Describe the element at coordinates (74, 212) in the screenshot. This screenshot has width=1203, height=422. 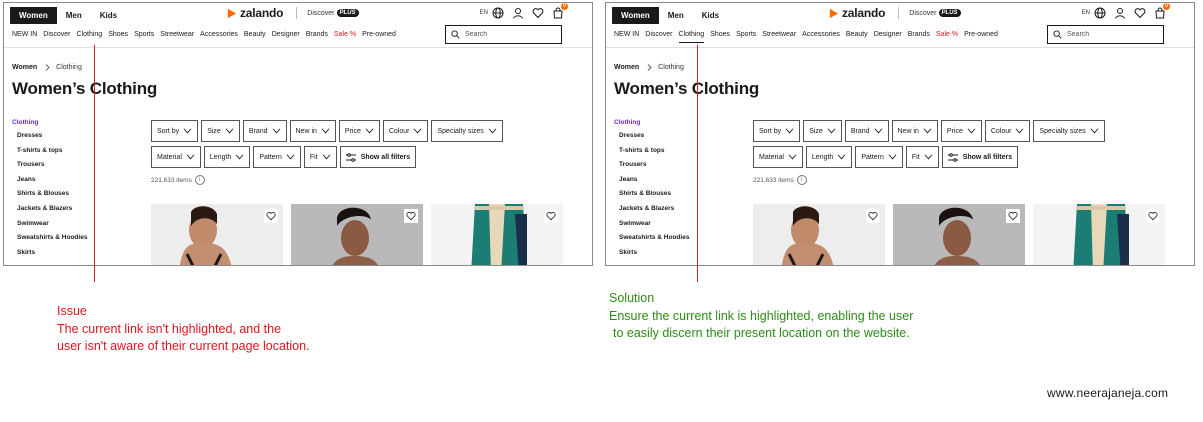
I see `sidebar-item-jackets-blazers: Jackets & Blazers` at that location.